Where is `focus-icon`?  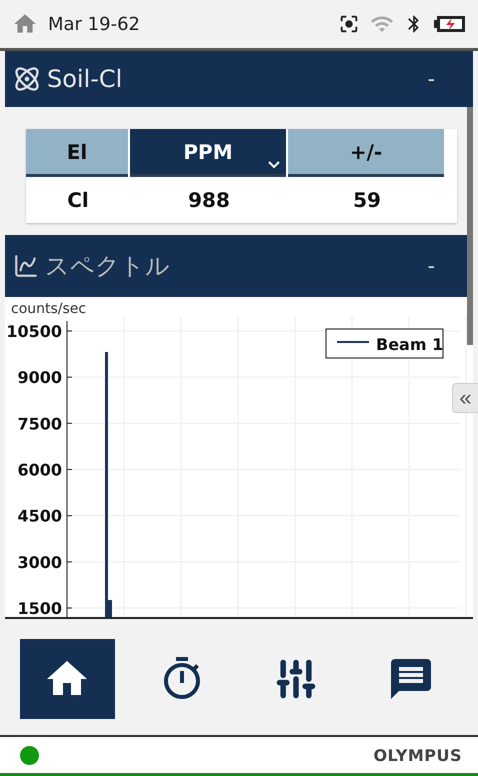
focus-icon is located at coordinates (349, 24).